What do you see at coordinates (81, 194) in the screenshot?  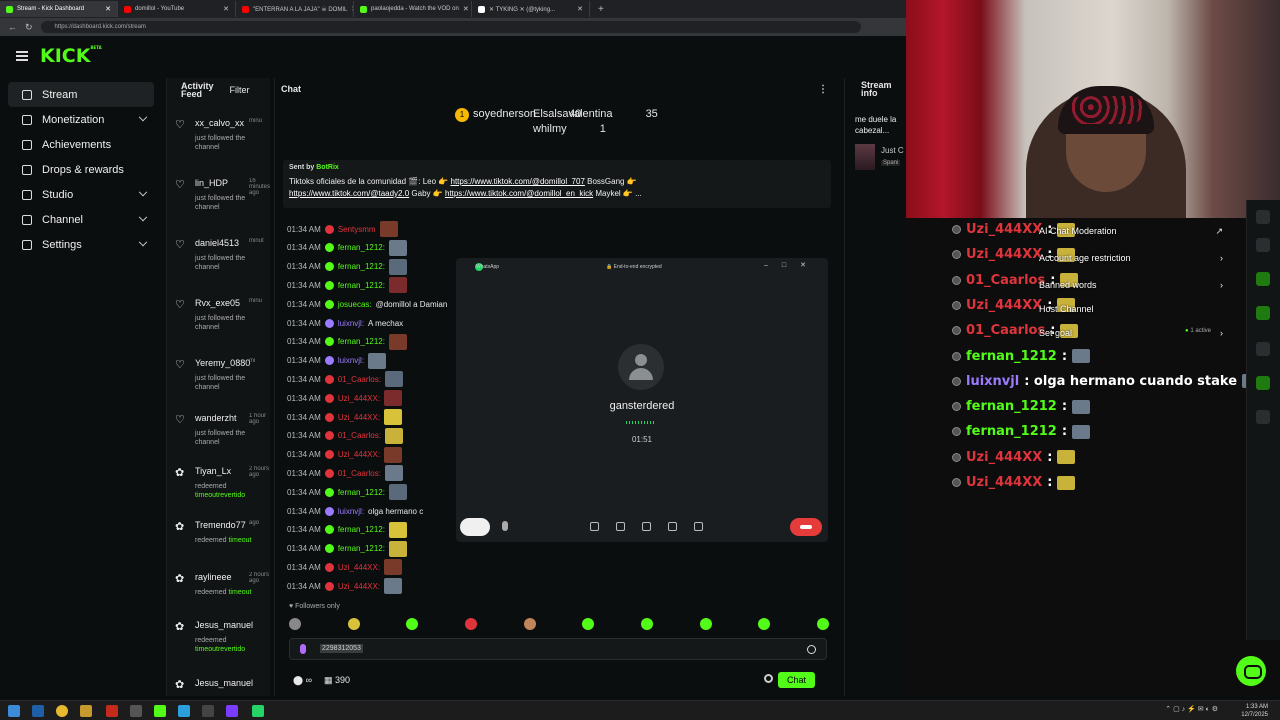 I see `sidebar-item-studio: Studio` at bounding box center [81, 194].